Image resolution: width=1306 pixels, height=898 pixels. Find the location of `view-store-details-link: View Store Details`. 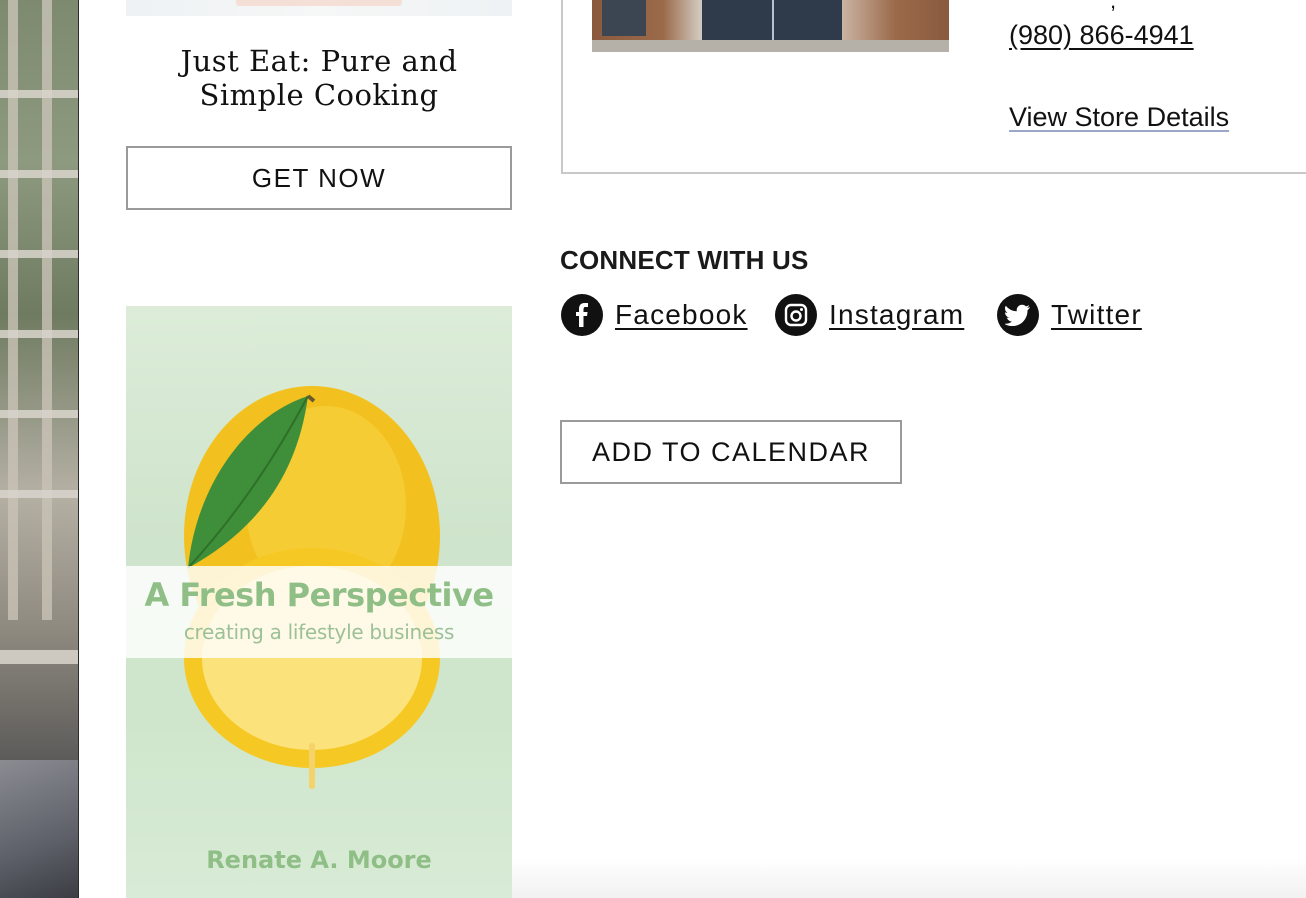

view-store-details-link: View Store Details is located at coordinates (1119, 117).